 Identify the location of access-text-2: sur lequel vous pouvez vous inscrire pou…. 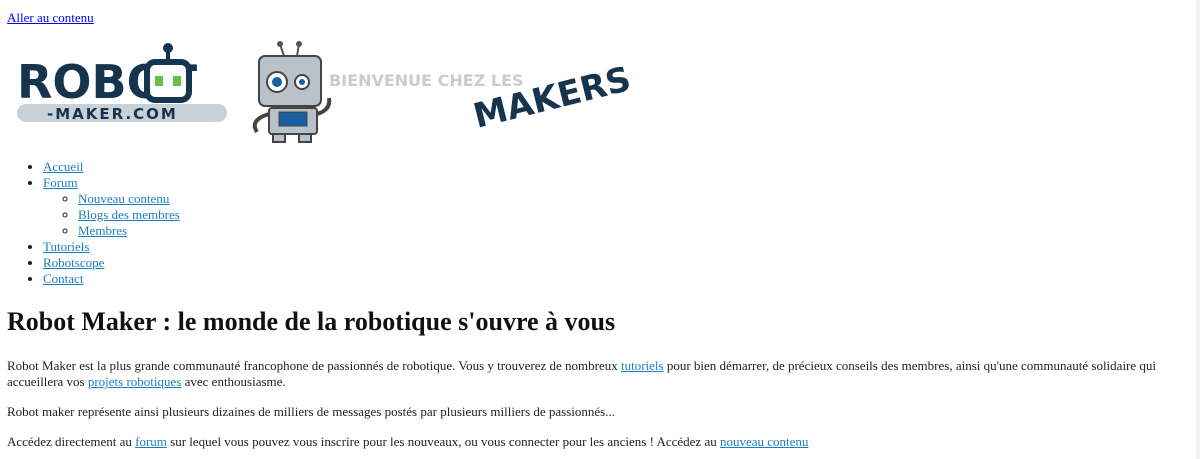
(443, 441).